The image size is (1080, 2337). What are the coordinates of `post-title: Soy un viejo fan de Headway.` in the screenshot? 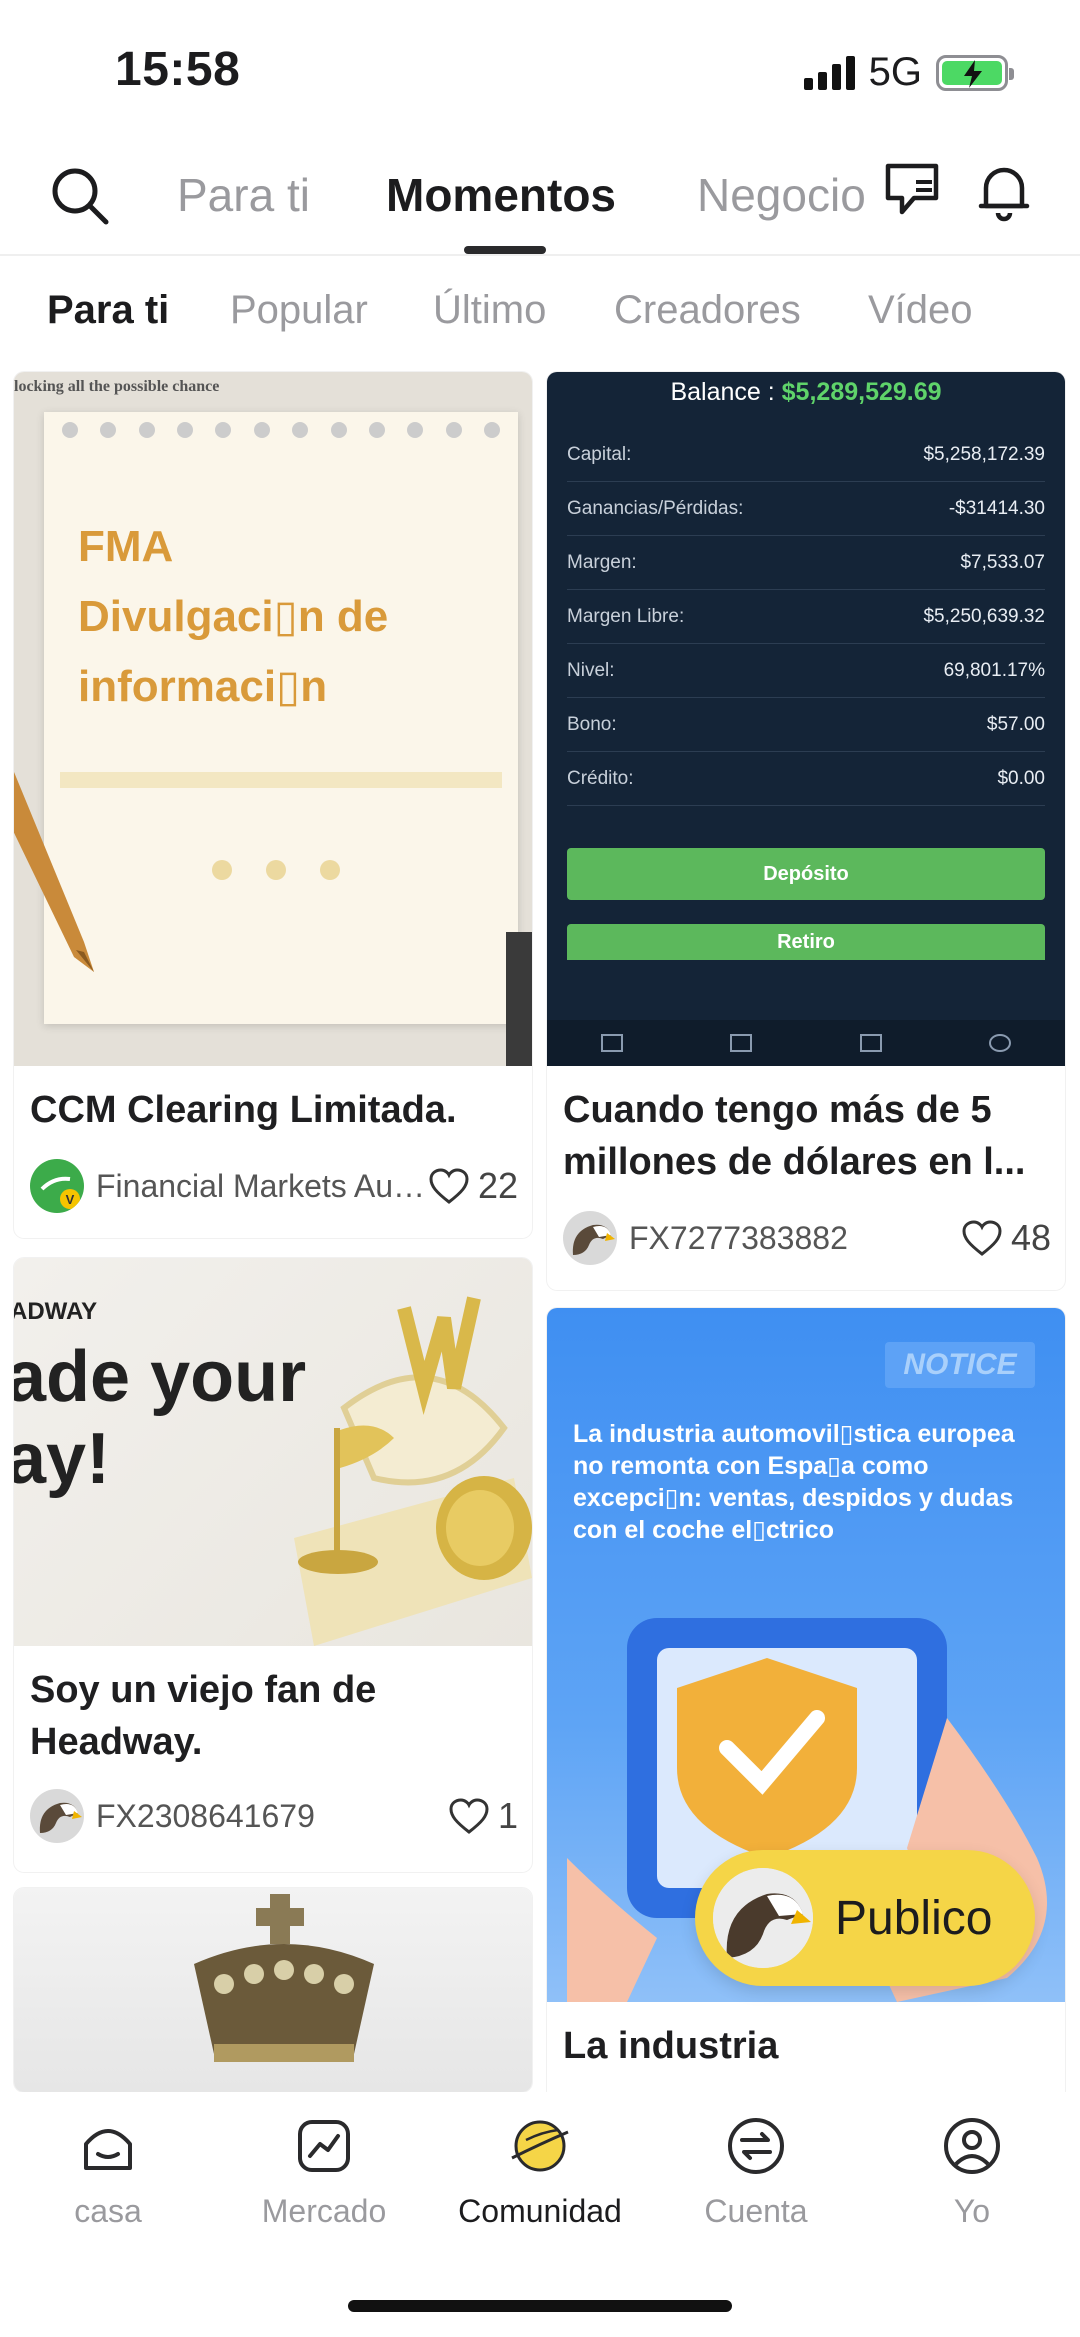 It's located at (203, 1716).